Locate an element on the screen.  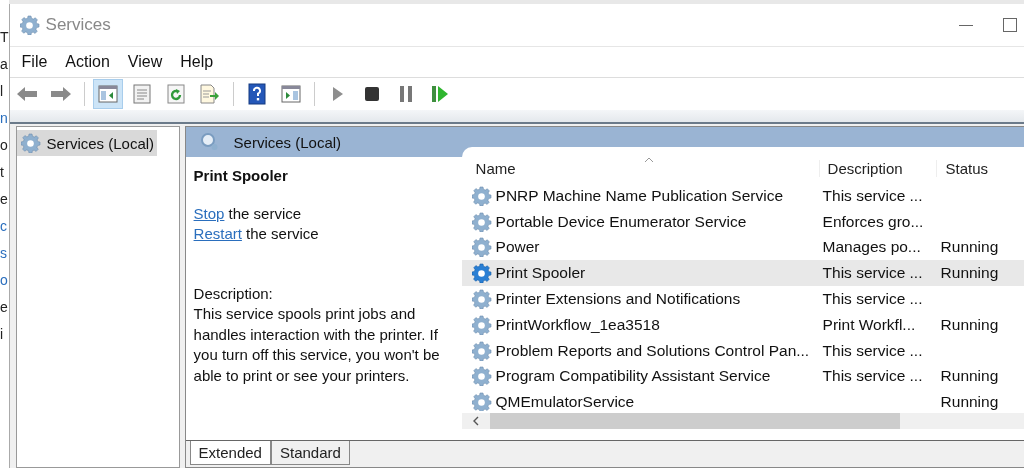
column-header: Description is located at coordinates (877, 168).